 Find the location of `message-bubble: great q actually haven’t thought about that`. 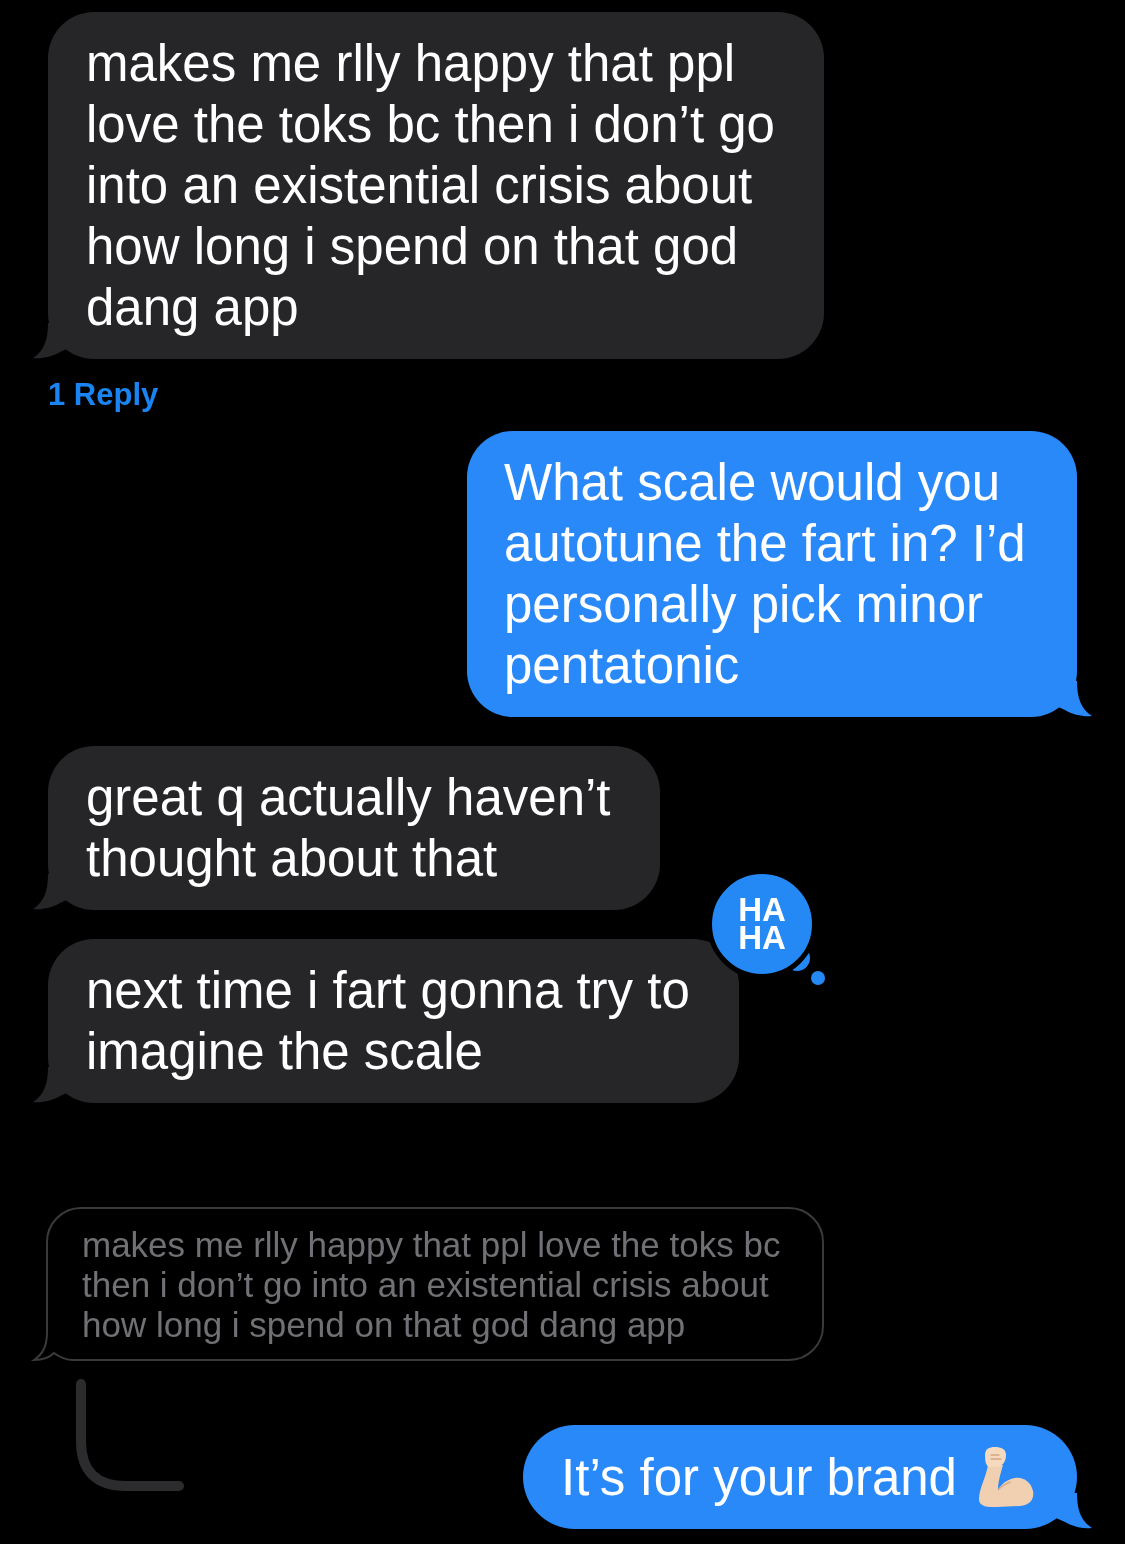

message-bubble: great q actually haven’t thought about that is located at coordinates (346, 828).